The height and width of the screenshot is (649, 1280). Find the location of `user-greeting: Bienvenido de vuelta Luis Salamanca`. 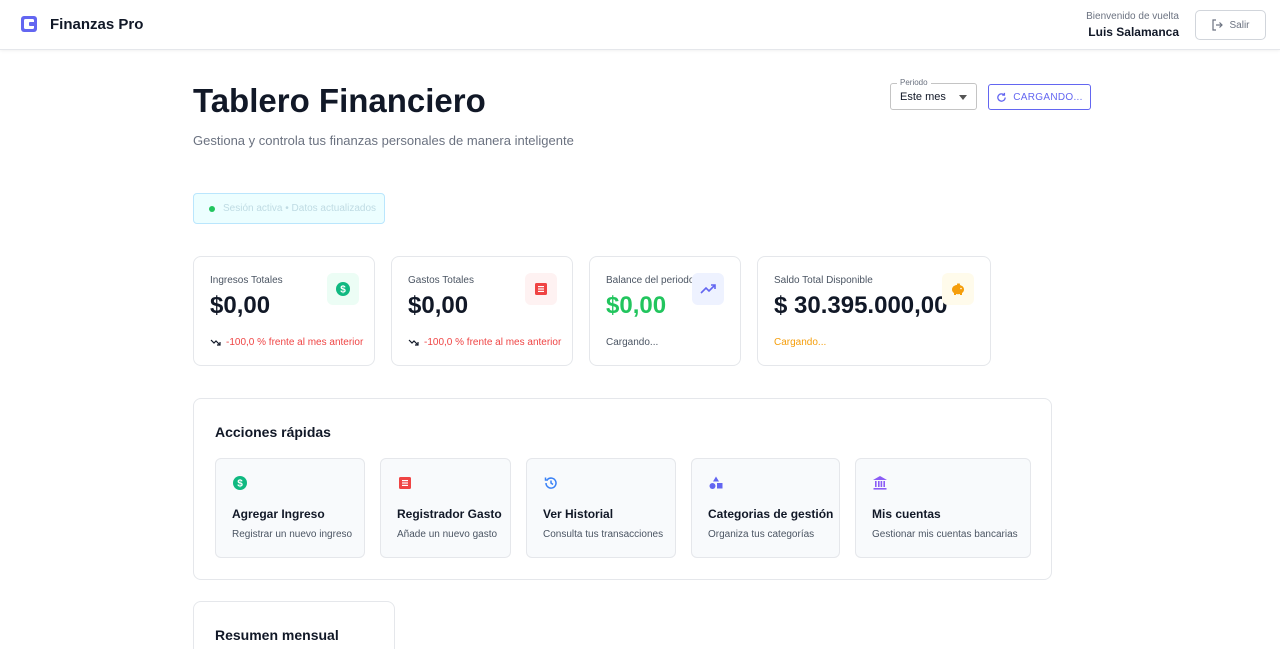

user-greeting: Bienvenido de vuelta Luis Salamanca is located at coordinates (1132, 25).